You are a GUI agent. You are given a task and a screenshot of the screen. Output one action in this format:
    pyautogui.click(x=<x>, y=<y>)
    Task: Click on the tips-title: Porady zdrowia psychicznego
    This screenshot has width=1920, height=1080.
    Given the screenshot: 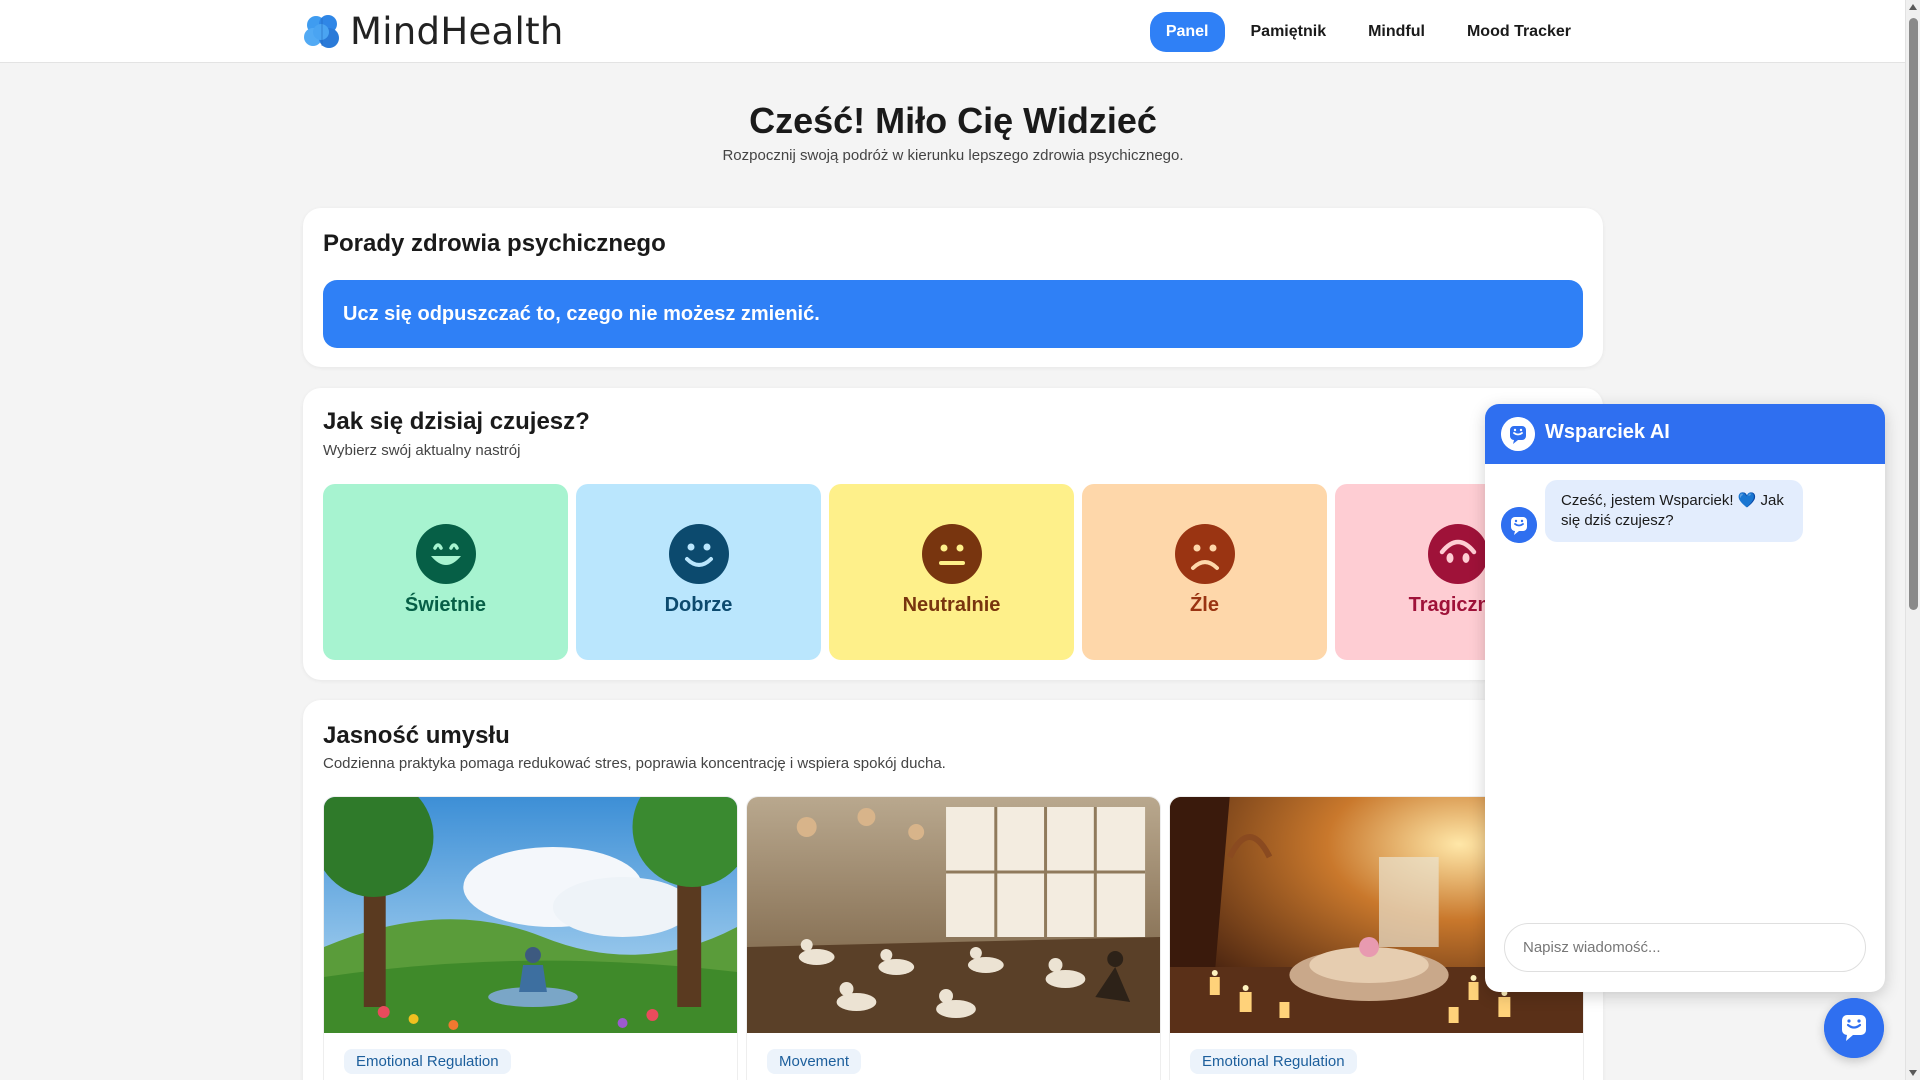 What is the action you would take?
    pyautogui.click(x=494, y=243)
    